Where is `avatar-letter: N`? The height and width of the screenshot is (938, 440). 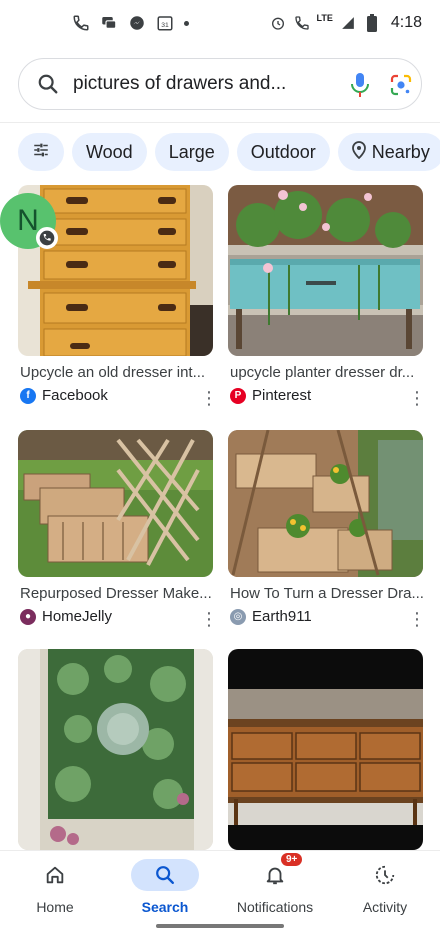 avatar-letter: N is located at coordinates (28, 220).